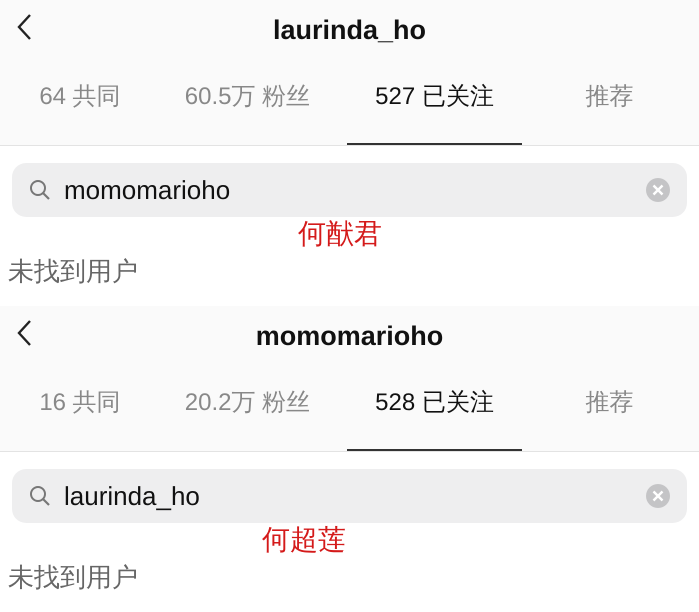 This screenshot has height=612, width=699. Describe the element at coordinates (80, 408) in the screenshot. I see `tab: 16 共同` at that location.